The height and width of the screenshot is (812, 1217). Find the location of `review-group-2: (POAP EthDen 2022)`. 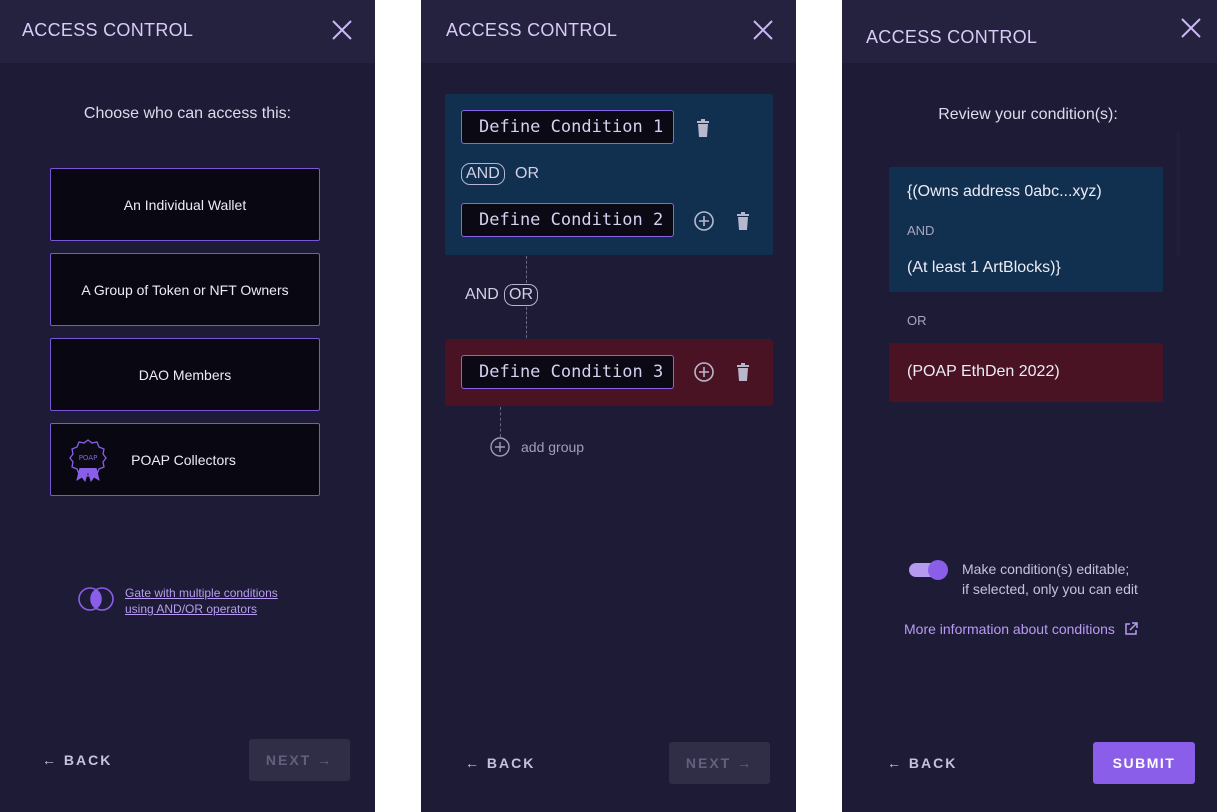

review-group-2: (POAP EthDen 2022) is located at coordinates (1026, 372).